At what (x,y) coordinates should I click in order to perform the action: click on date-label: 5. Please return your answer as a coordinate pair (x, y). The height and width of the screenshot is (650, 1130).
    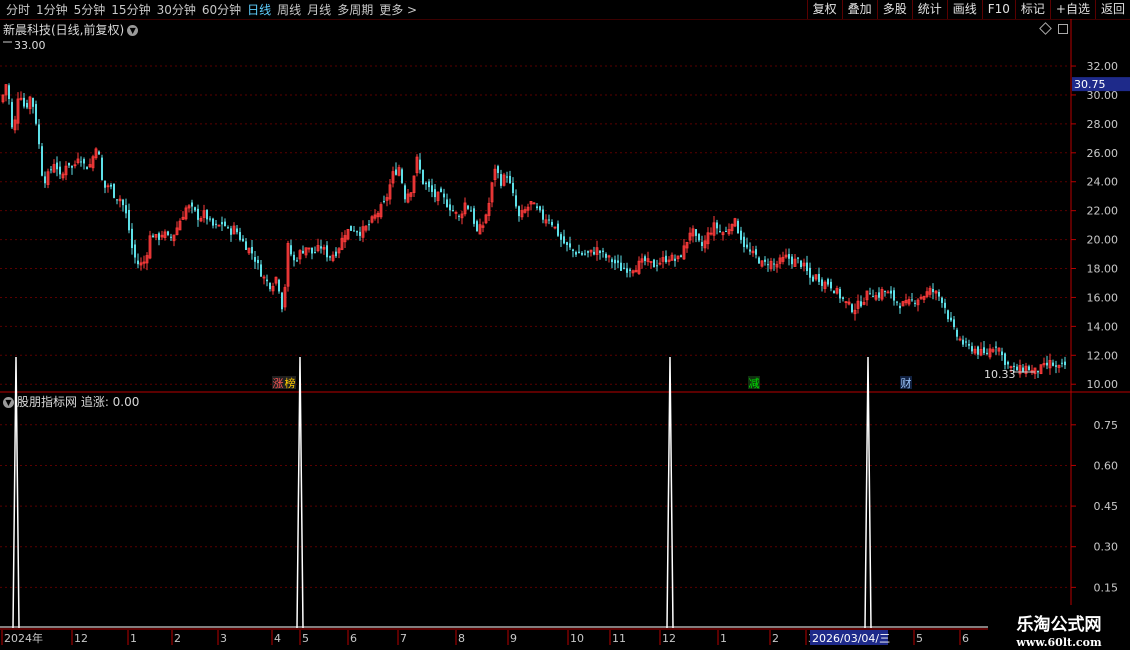
    Looking at the image, I should click on (919, 638).